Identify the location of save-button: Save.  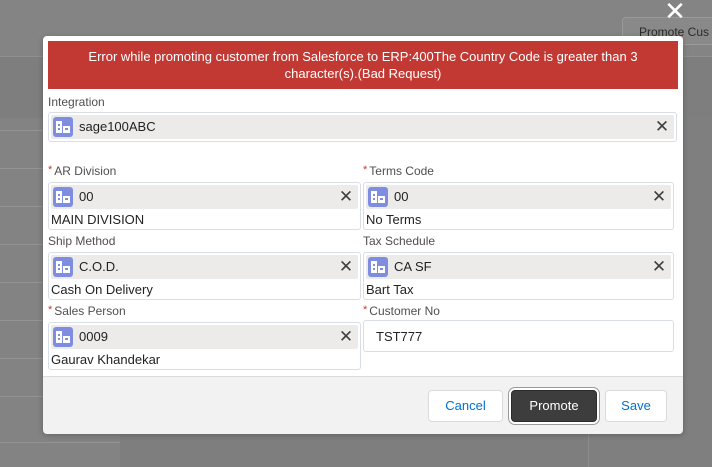
(636, 406).